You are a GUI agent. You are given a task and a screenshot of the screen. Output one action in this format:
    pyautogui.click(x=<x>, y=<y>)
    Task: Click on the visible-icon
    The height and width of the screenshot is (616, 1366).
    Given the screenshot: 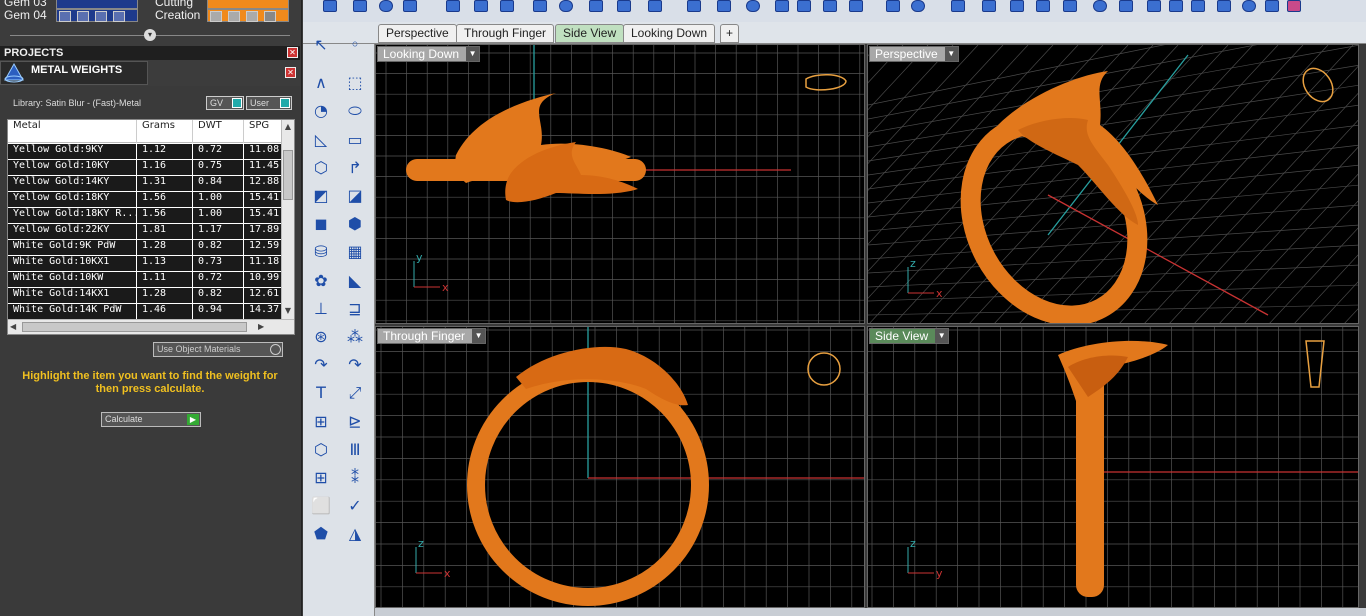 What is the action you would take?
    pyautogui.click(x=234, y=16)
    